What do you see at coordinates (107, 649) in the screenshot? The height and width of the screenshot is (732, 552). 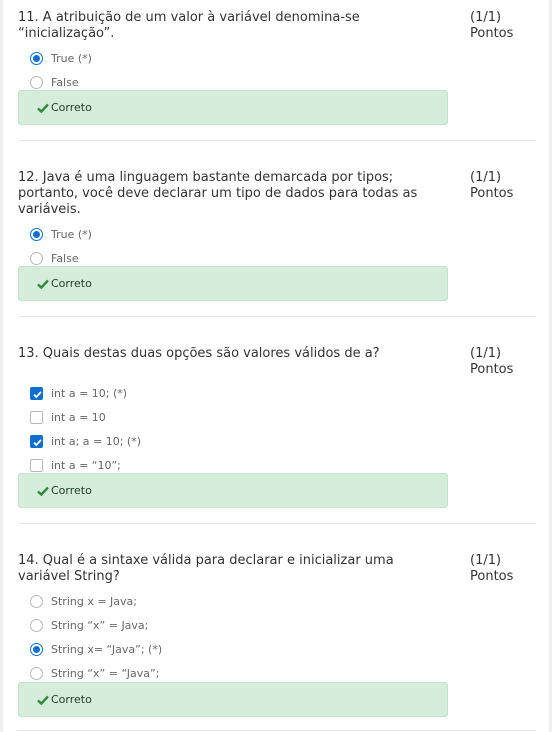 I see `option-label: String x= “Java”; (*)` at bounding box center [107, 649].